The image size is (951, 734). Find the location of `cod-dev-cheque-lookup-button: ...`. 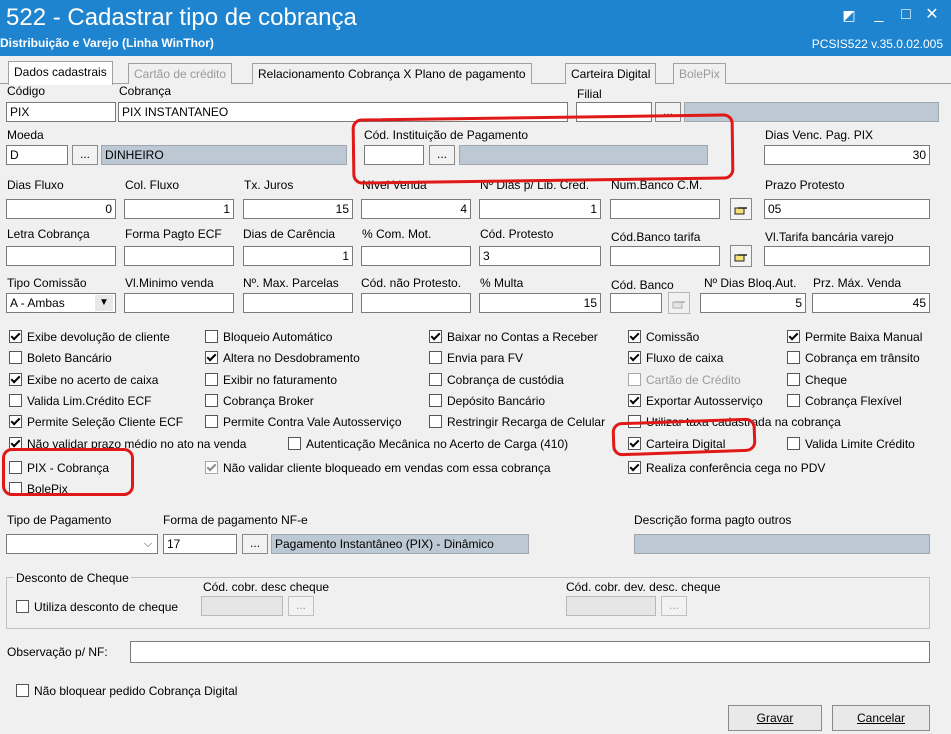

cod-dev-cheque-lookup-button: ... is located at coordinates (674, 606).